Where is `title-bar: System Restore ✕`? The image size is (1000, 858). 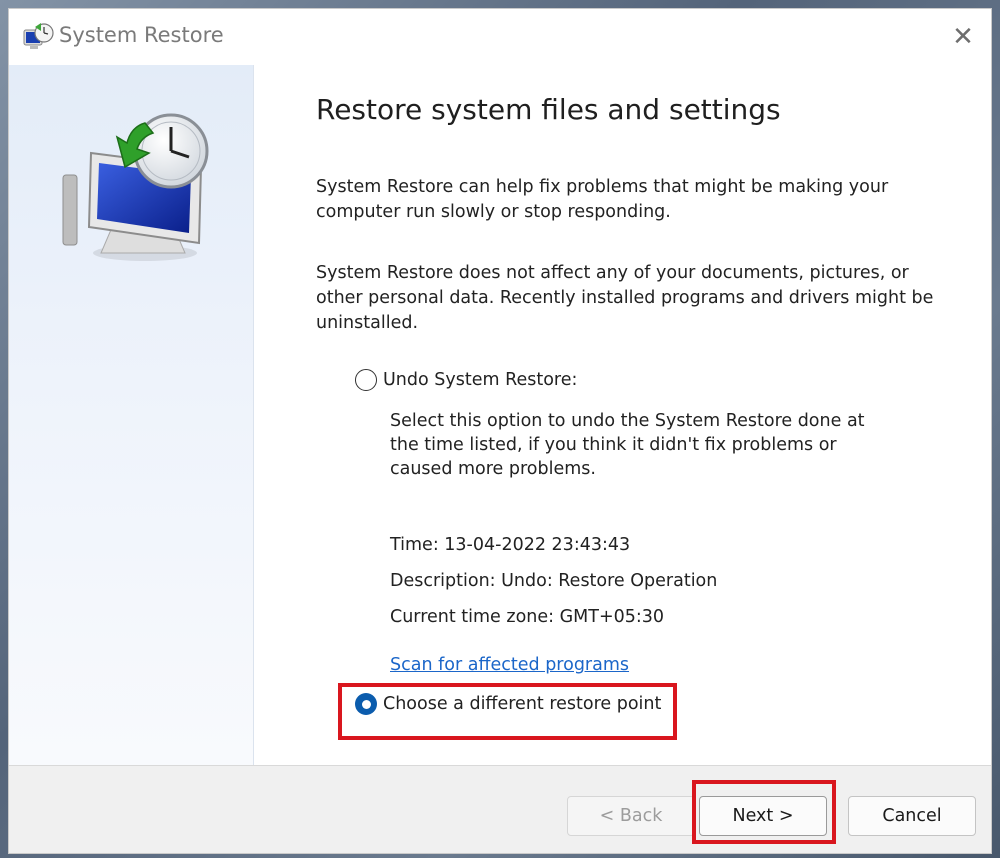
title-bar: System Restore ✕ is located at coordinates (500, 37).